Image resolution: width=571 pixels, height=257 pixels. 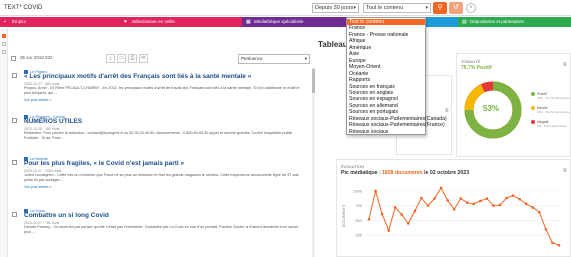 What do you see at coordinates (274, 59) in the screenshot?
I see `sort-select: Pertinence ▾` at bounding box center [274, 59].